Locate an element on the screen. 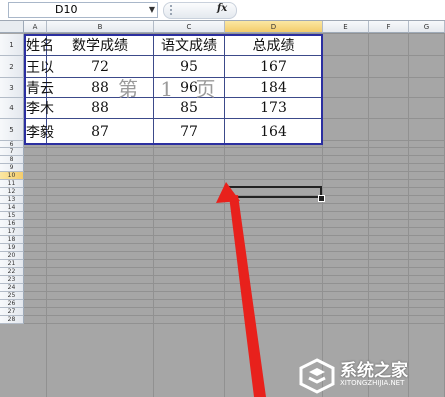 The height and width of the screenshot is (397, 445). site-logo-name: 系统之家 is located at coordinates (374, 371).